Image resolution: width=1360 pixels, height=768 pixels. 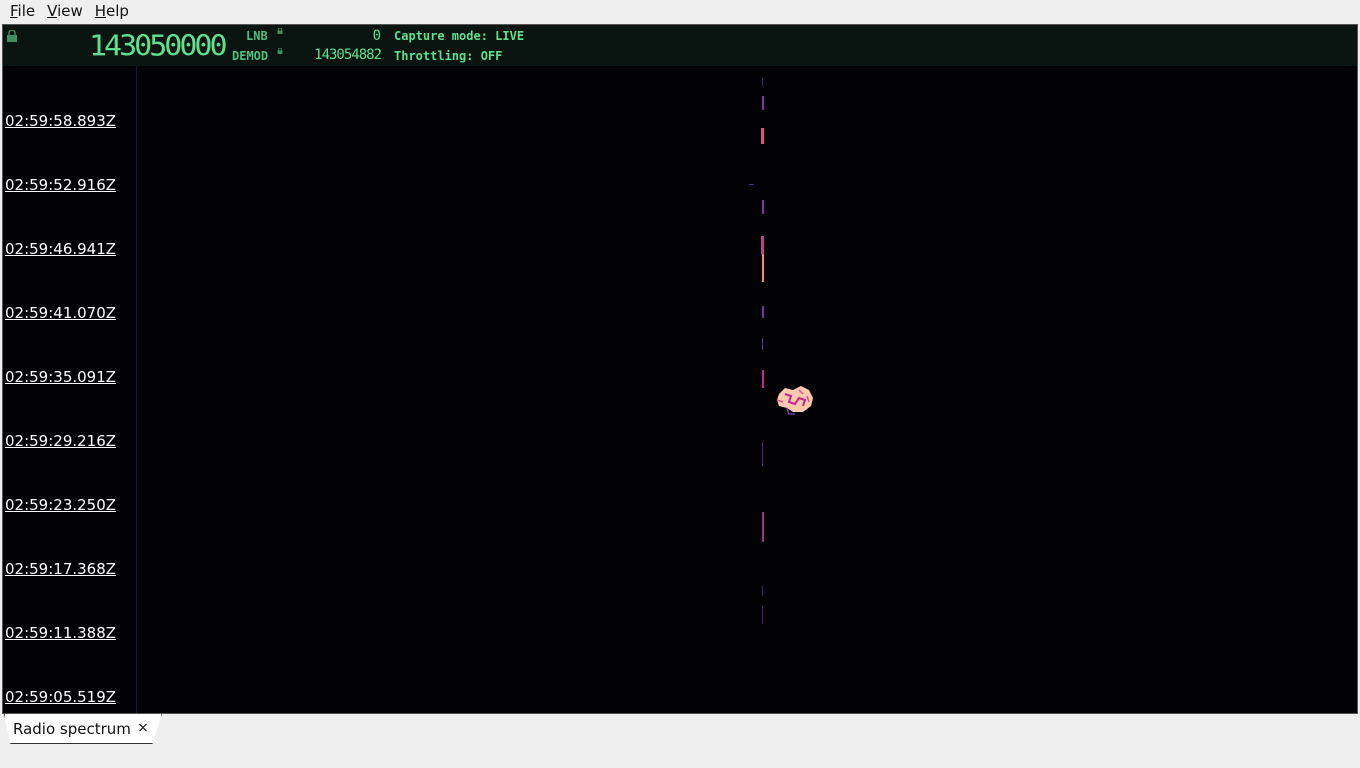 What do you see at coordinates (257, 36) in the screenshot?
I see `lnb-label: LNB` at bounding box center [257, 36].